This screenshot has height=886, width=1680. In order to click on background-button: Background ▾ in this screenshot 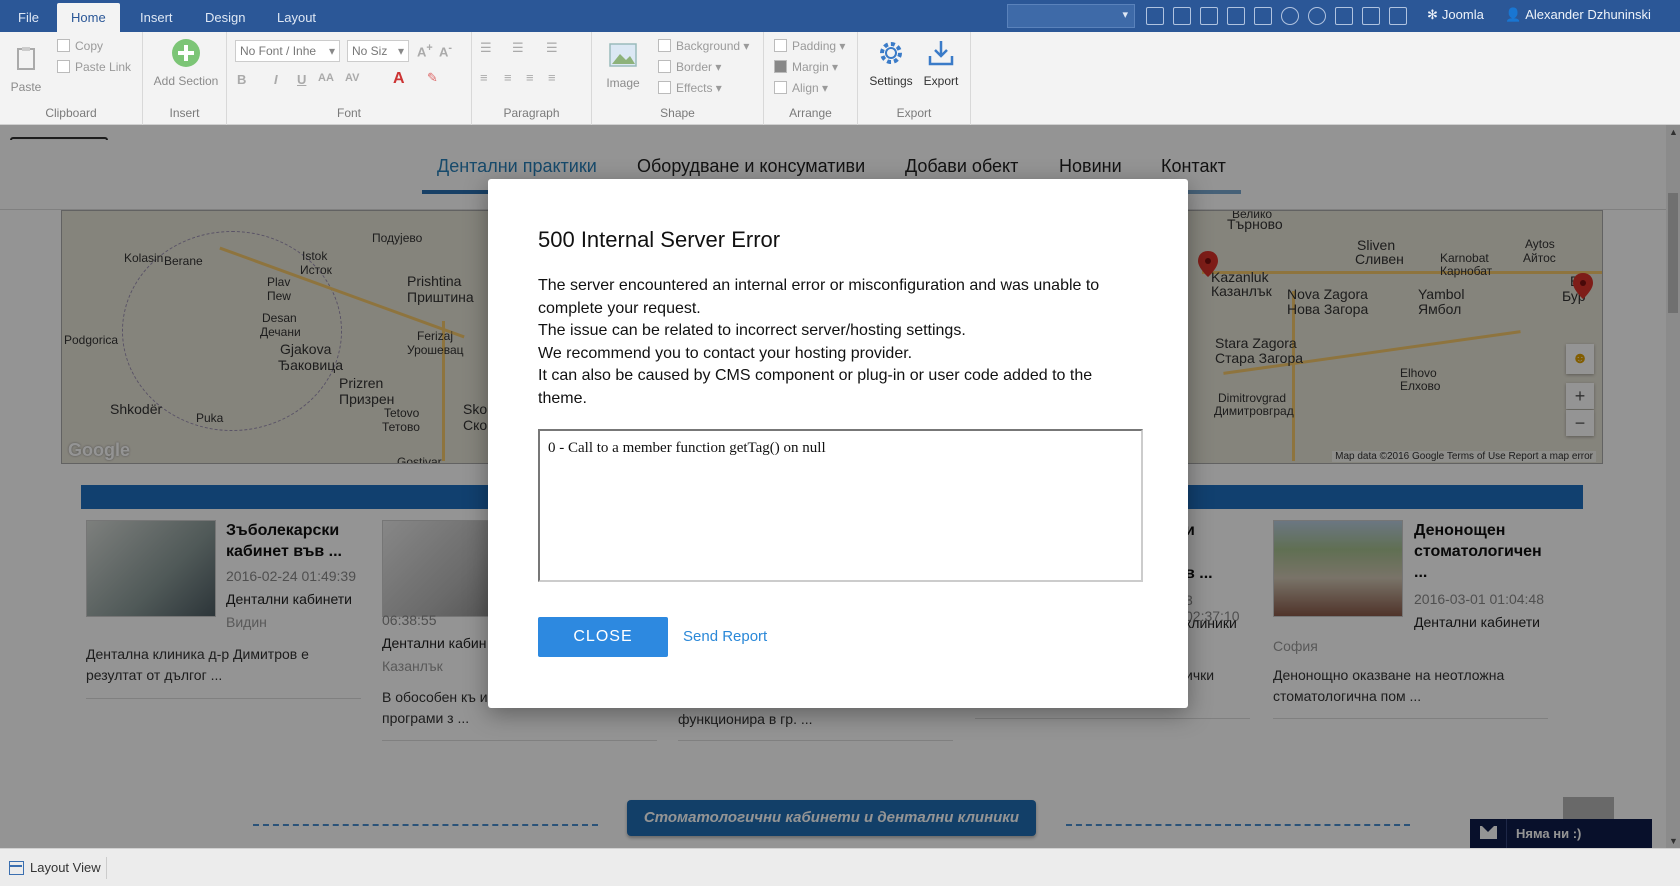, I will do `click(703, 46)`.